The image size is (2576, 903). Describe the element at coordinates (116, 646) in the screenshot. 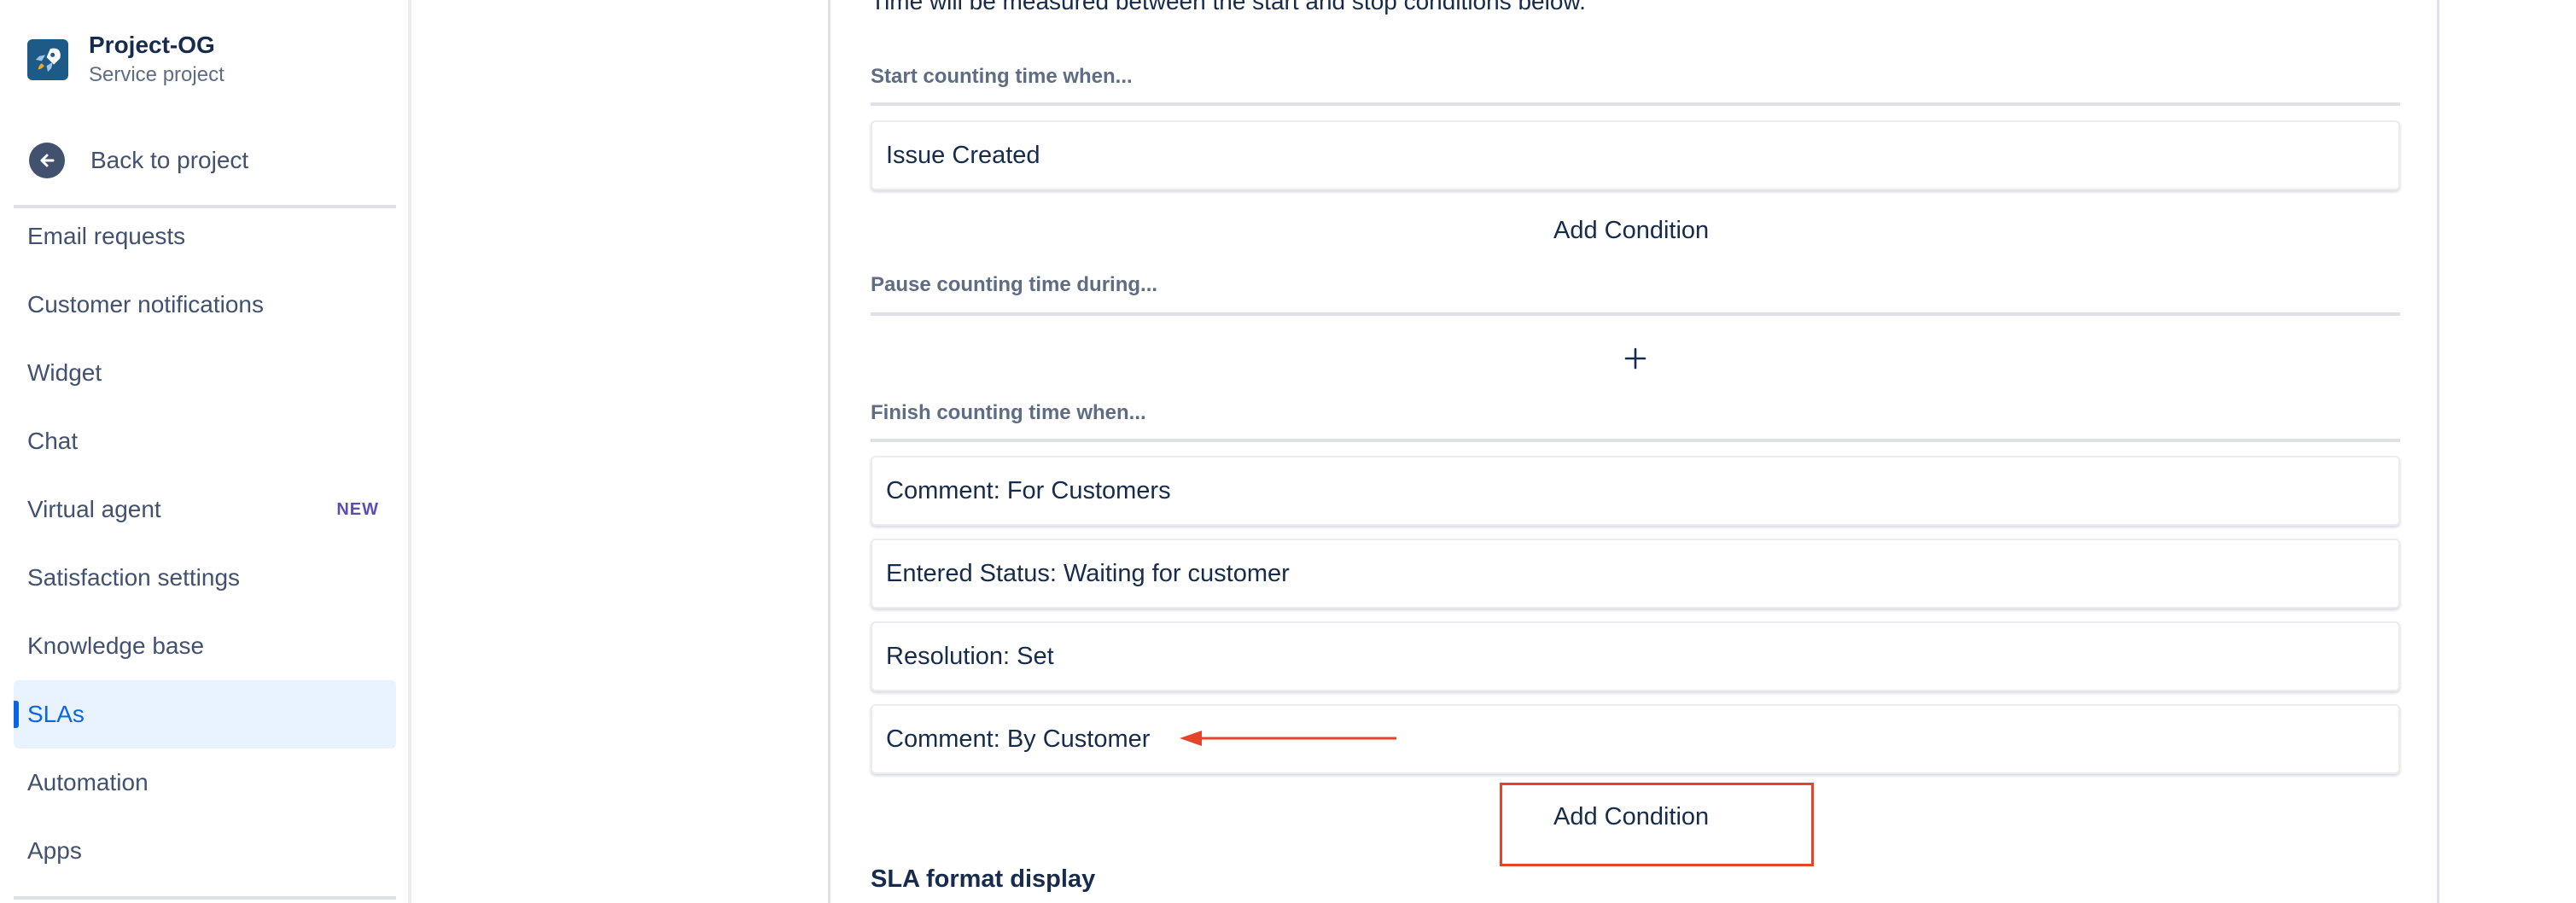

I see `sidebar-item-label: Knowledge base` at that location.